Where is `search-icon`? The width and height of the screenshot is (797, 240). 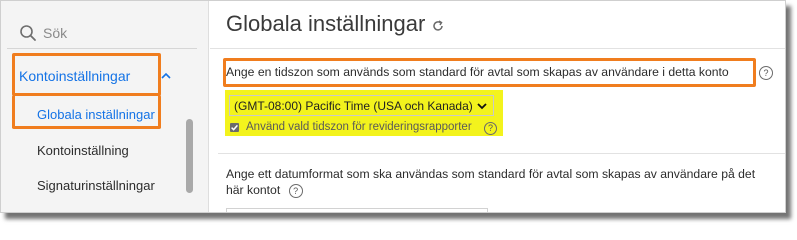
search-icon is located at coordinates (28, 32).